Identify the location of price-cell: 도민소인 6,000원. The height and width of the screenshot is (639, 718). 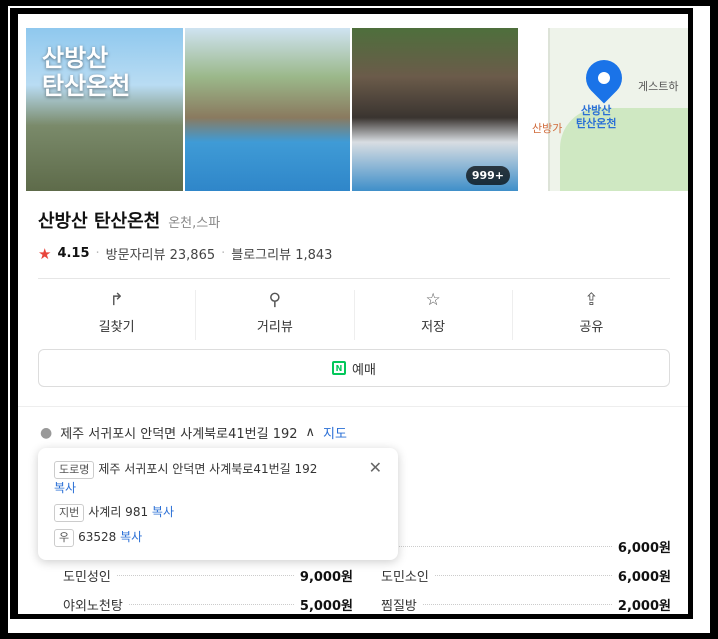
(526, 577).